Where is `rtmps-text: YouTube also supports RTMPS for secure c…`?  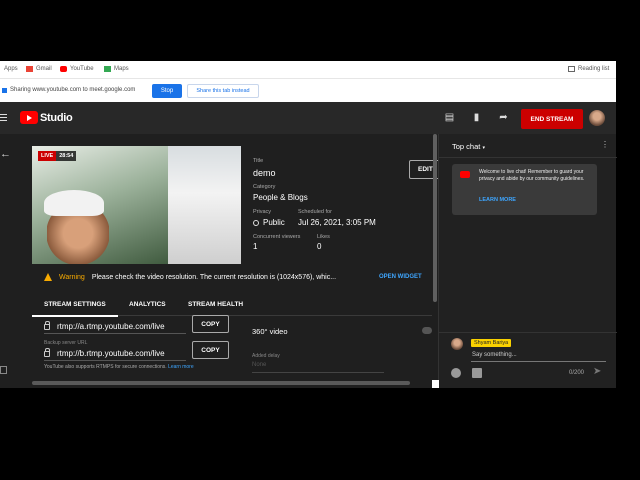 rtmps-text: YouTube also supports RTMPS for secure c… is located at coordinates (105, 367).